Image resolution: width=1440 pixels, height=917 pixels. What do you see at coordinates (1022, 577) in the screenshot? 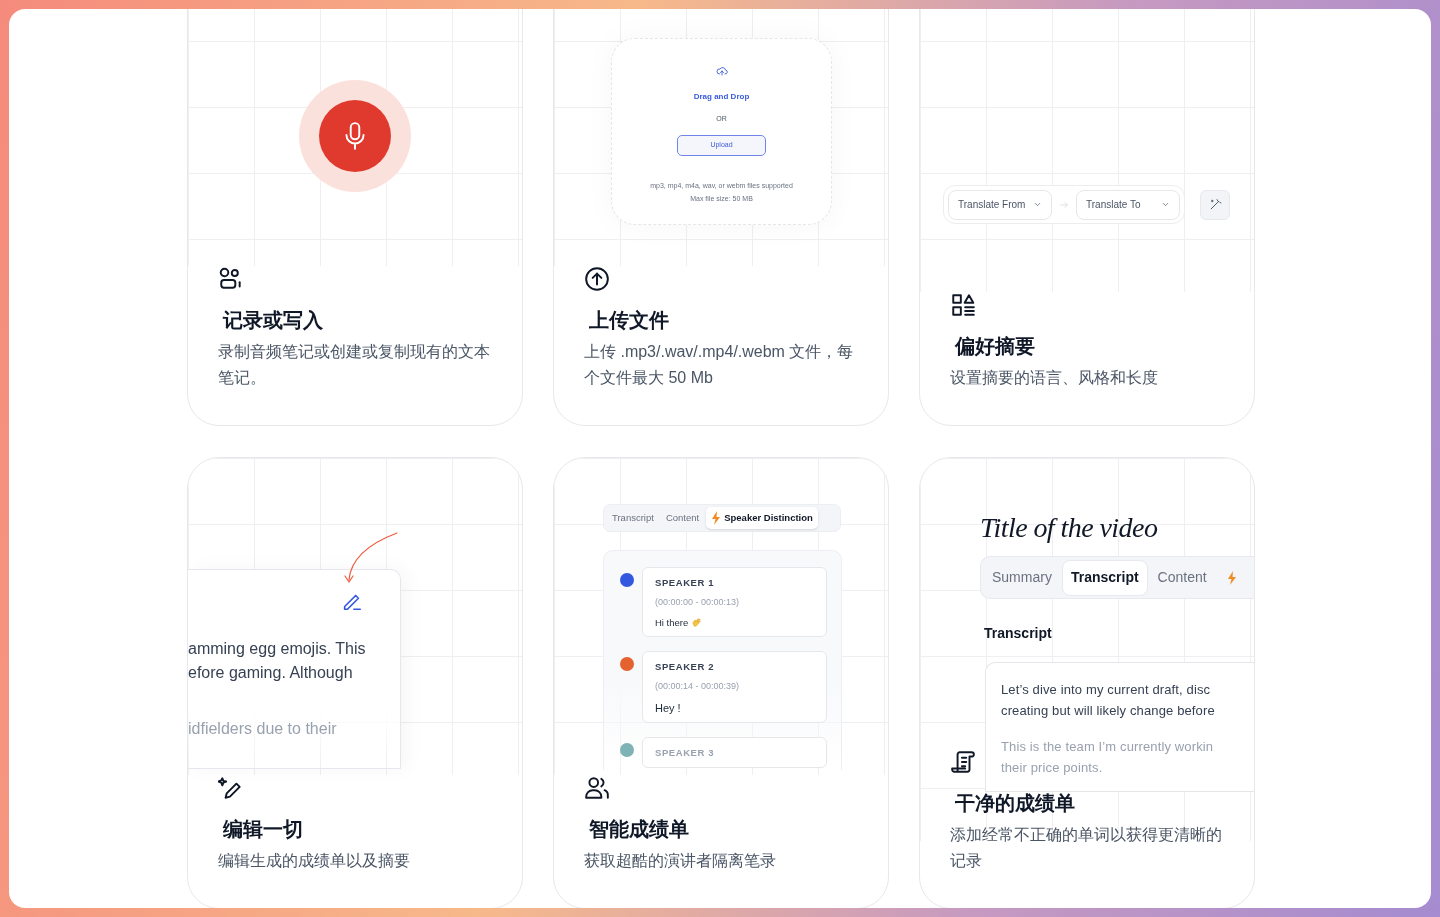
I see `tab: Summary` at bounding box center [1022, 577].